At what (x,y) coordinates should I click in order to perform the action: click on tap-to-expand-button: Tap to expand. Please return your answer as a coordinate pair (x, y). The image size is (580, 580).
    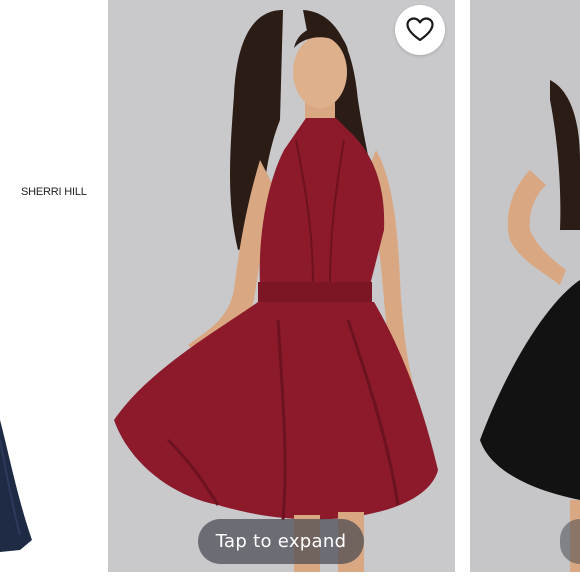
    Looking at the image, I should click on (281, 541).